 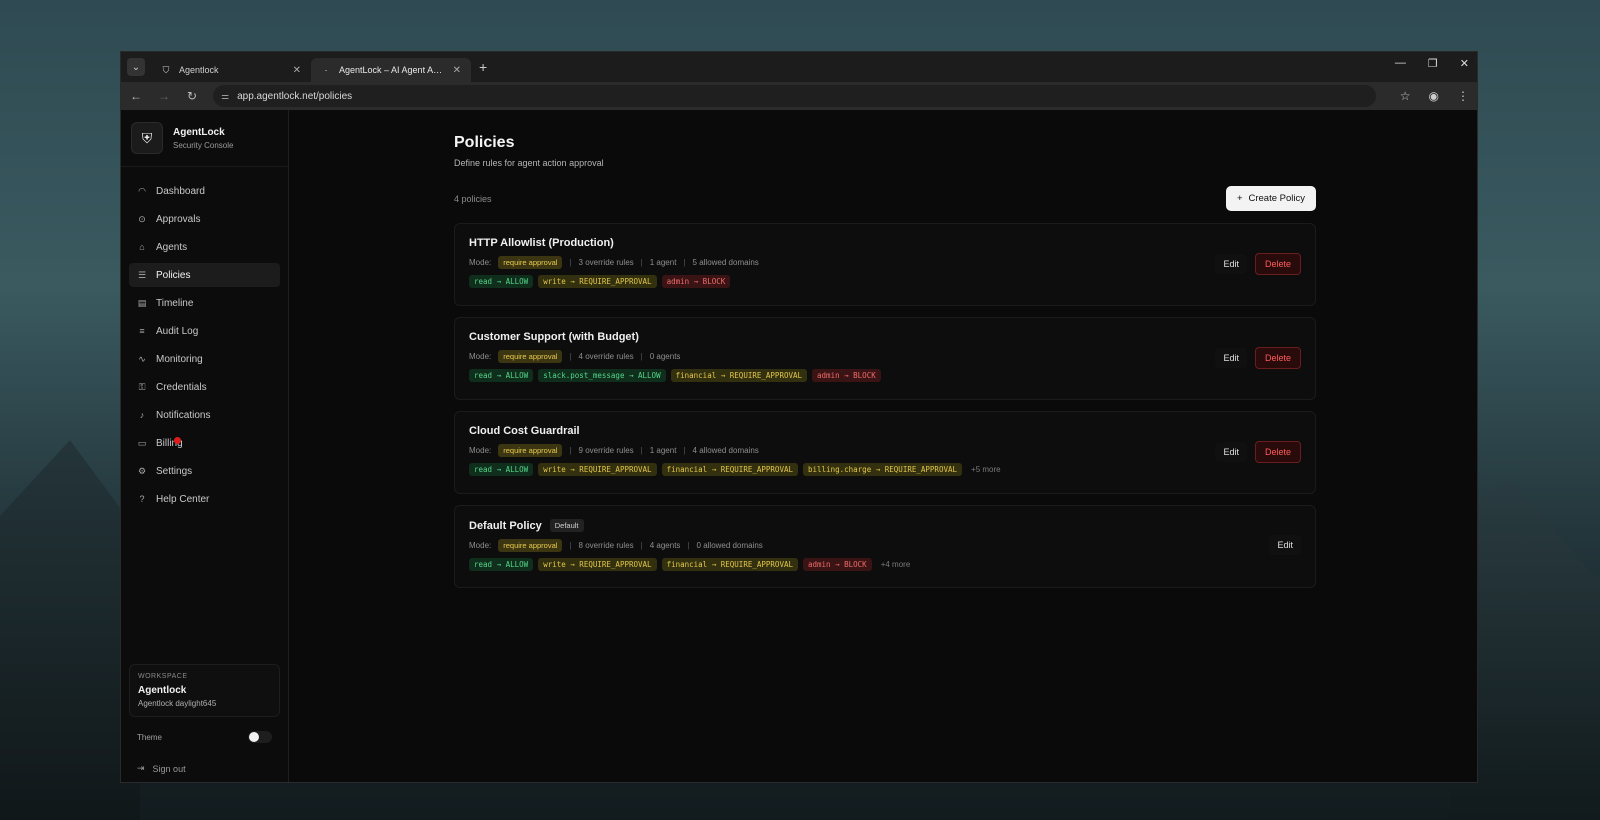 I want to click on shield-logo-icon: ⛨, so click(x=147, y=138).